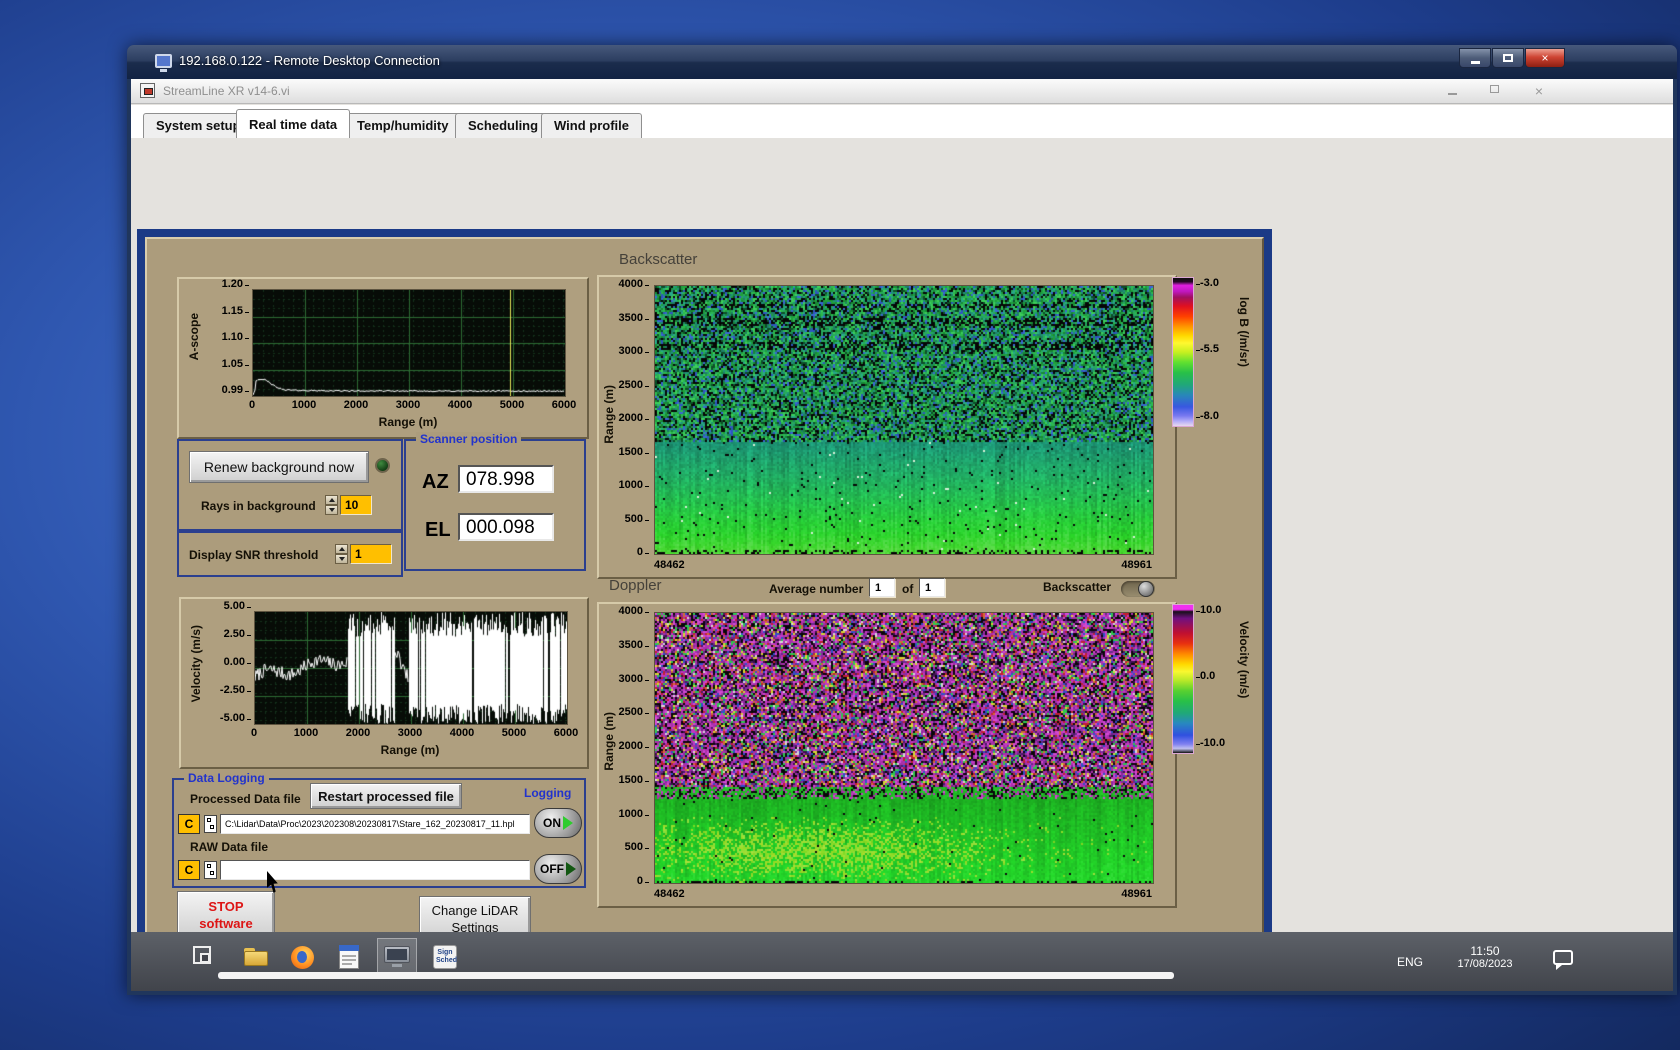 Image resolution: width=1680 pixels, height=1050 pixels. I want to click on rays-spinner, so click(331, 505).